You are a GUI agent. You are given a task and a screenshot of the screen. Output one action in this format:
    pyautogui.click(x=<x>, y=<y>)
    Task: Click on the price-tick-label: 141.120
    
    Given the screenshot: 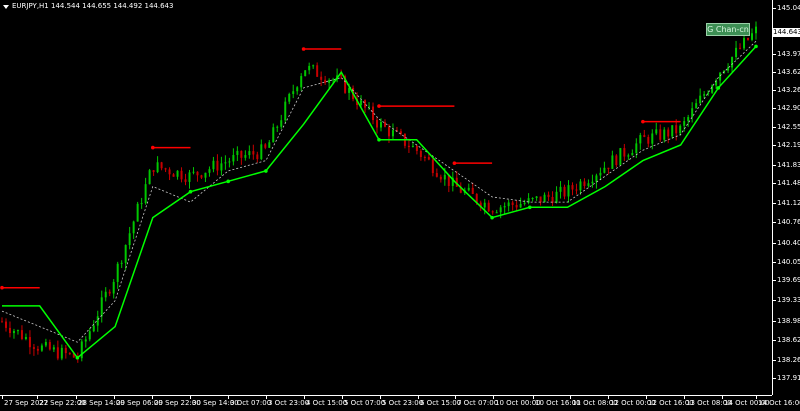 What is the action you would take?
    pyautogui.click(x=788, y=203)
    